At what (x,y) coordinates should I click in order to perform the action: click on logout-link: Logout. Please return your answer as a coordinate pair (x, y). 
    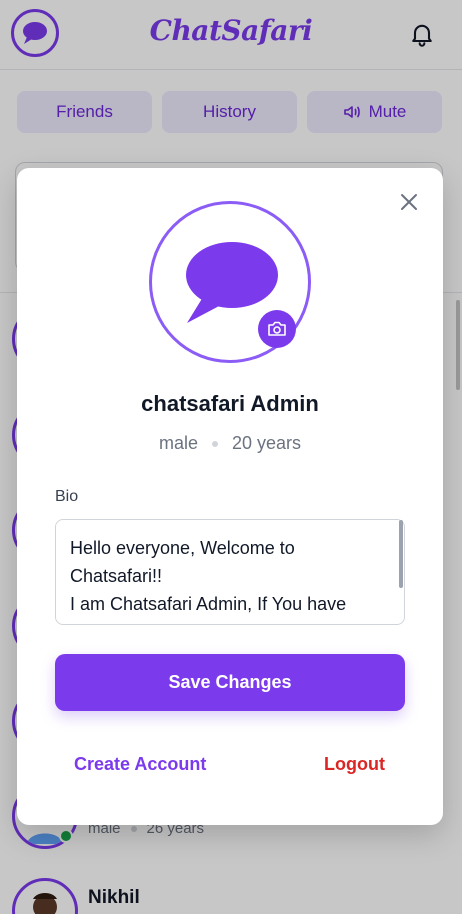
    Looking at the image, I should click on (354, 764).